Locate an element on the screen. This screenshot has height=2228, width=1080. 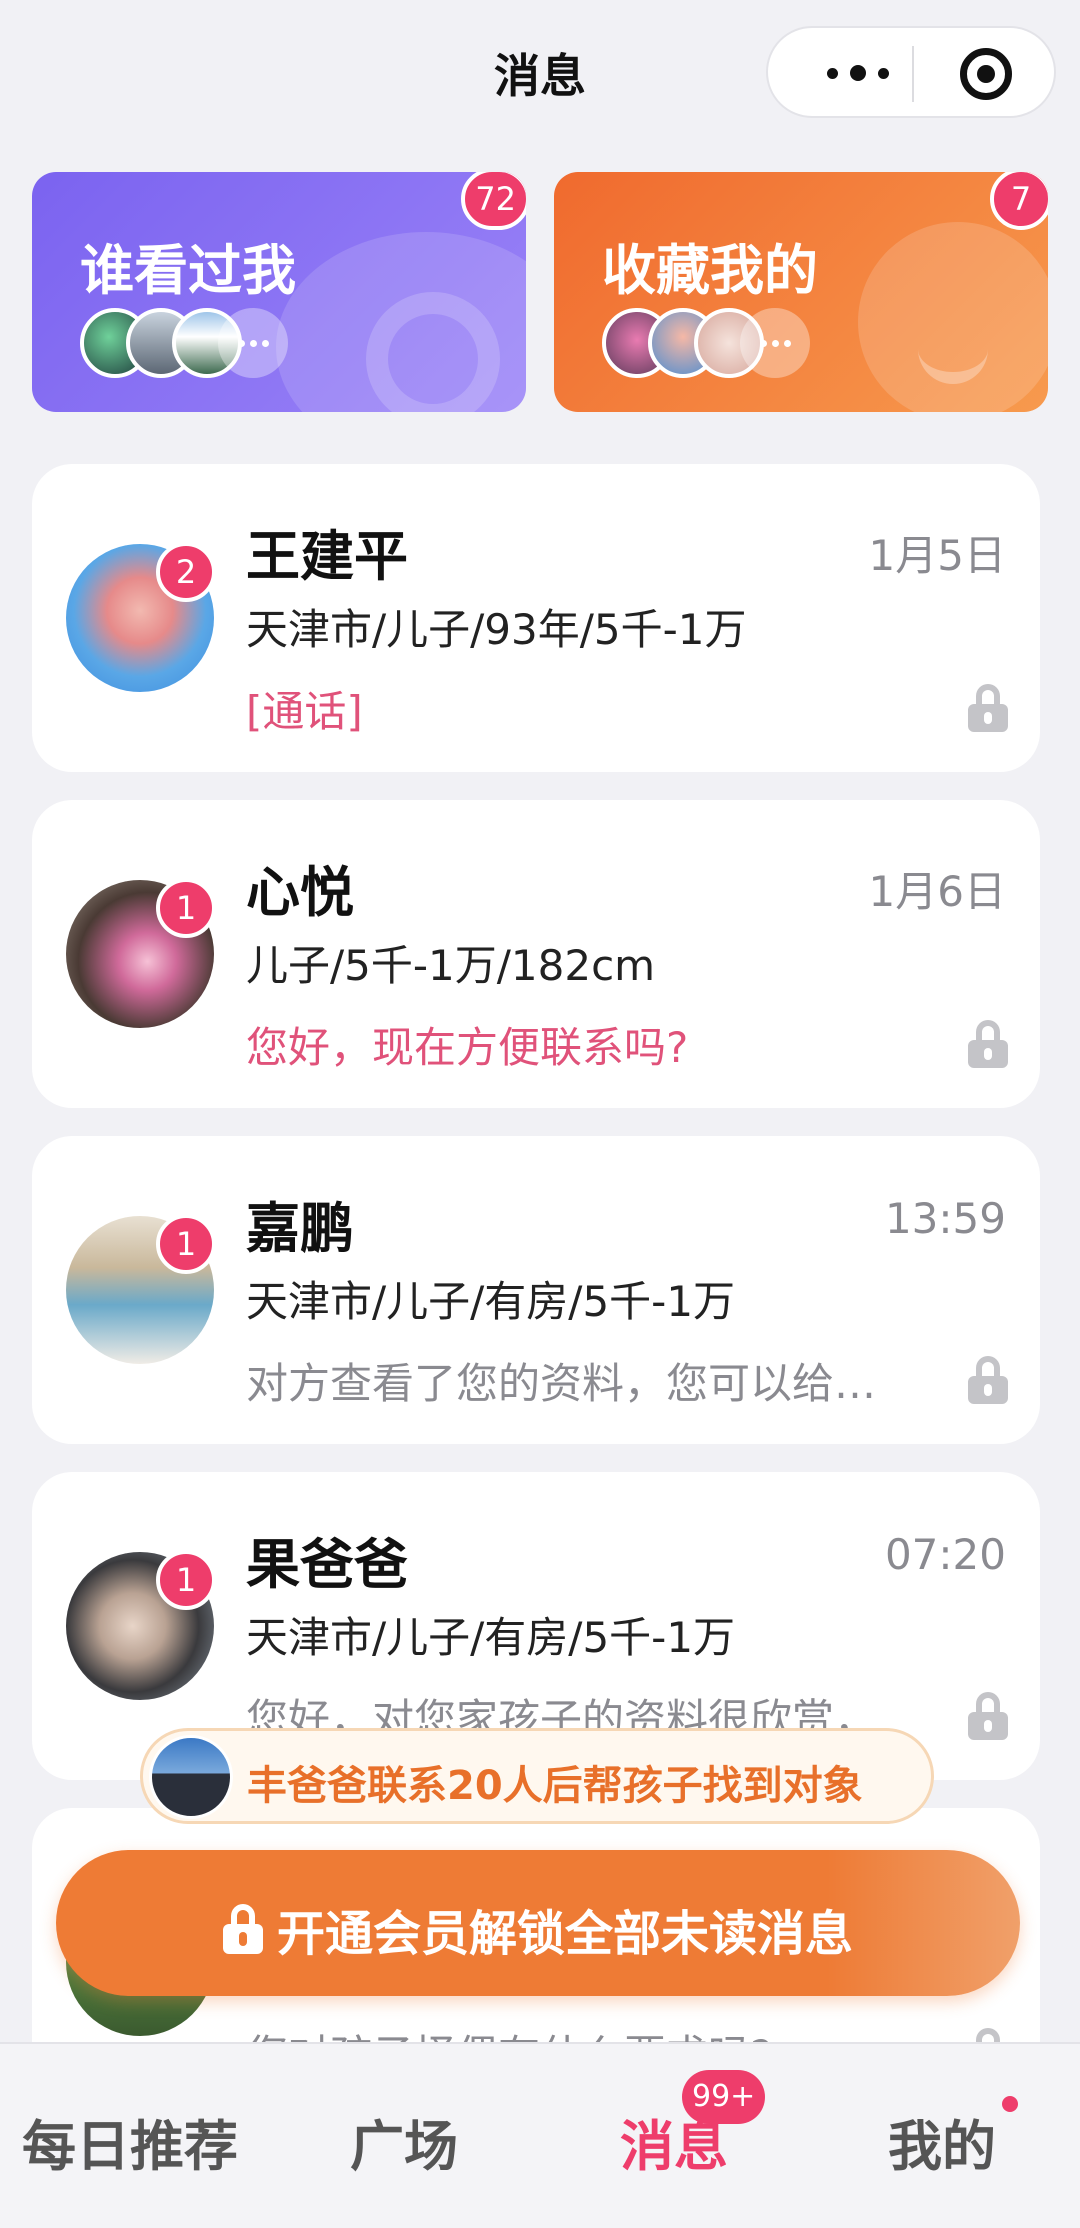
bottom-tab-bar: 每日推荐 广场 消息 99+ 我的 is located at coordinates (540, 2135).